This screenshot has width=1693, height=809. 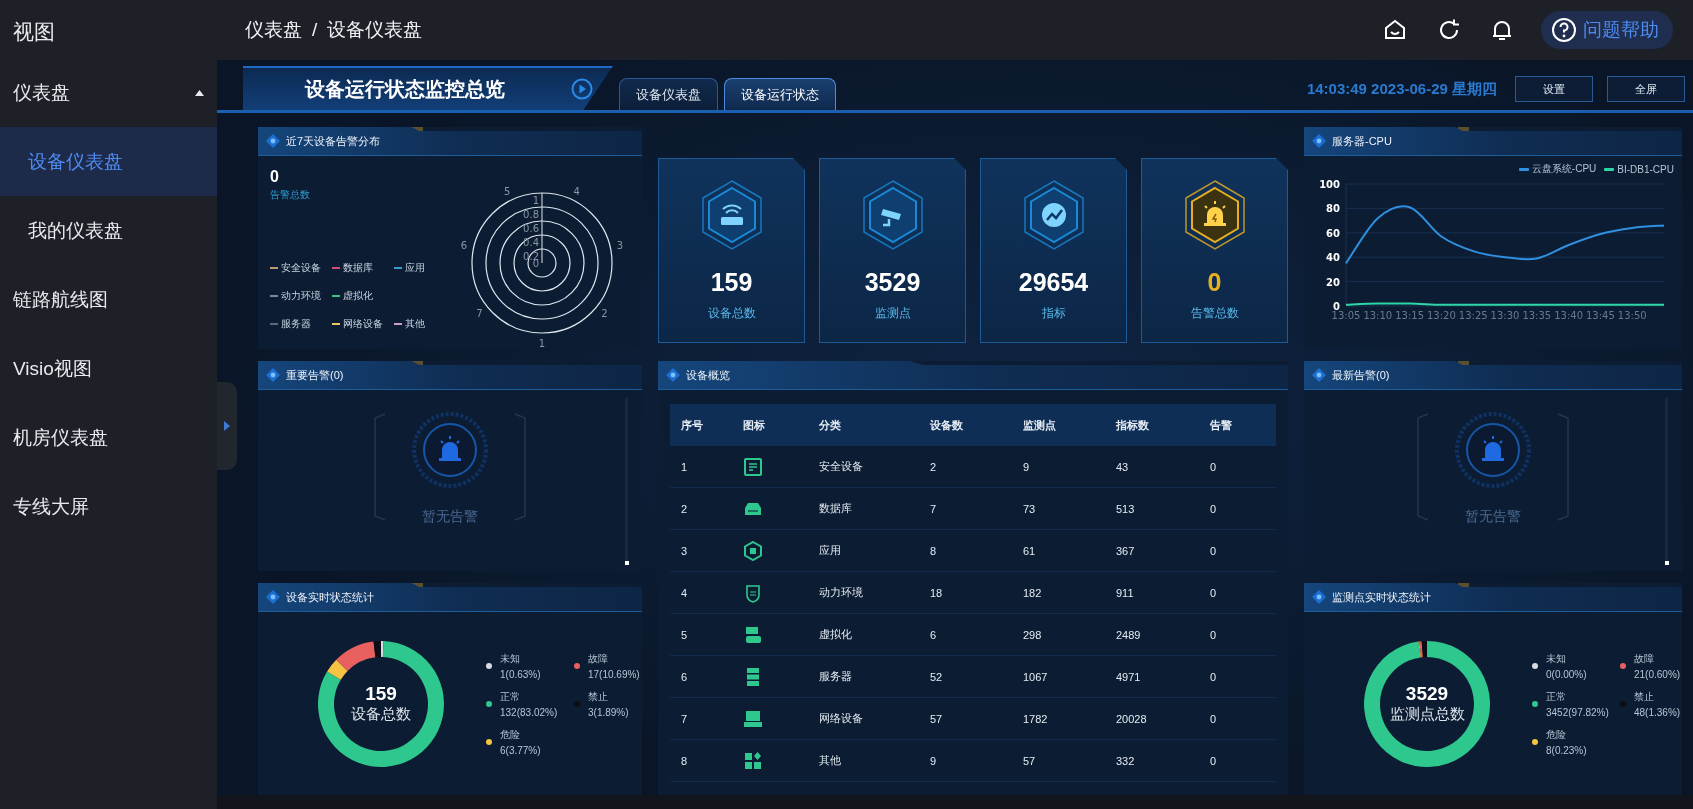 What do you see at coordinates (381, 714) in the screenshot?
I see `donut-total-label: 设备总数` at bounding box center [381, 714].